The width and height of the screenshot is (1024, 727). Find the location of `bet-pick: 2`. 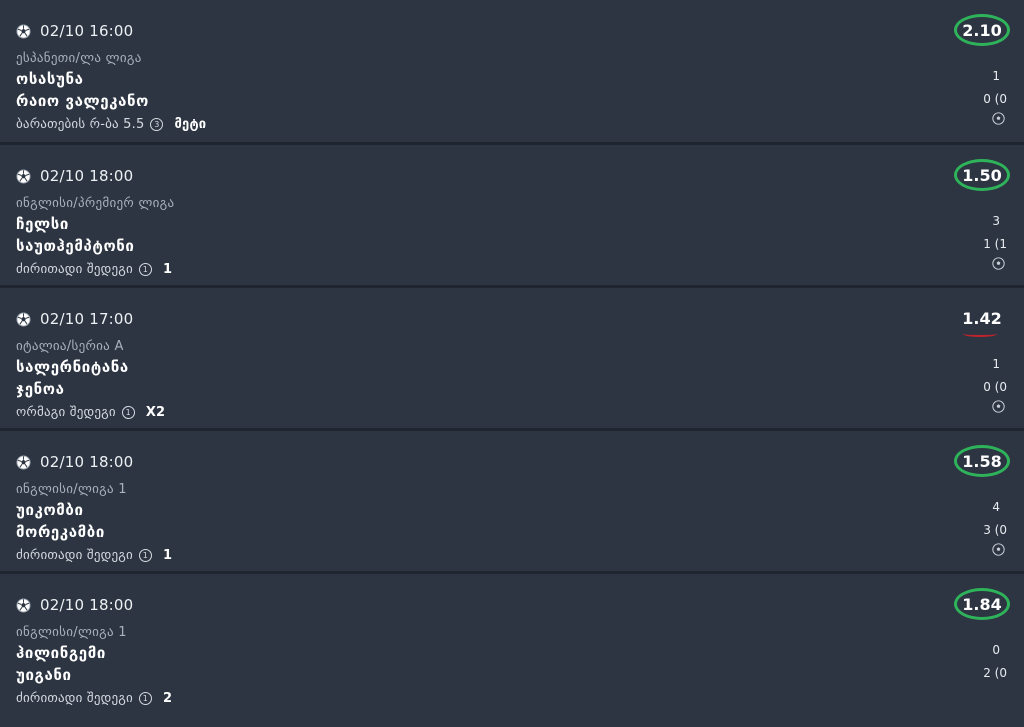

bet-pick: 2 is located at coordinates (167, 698).